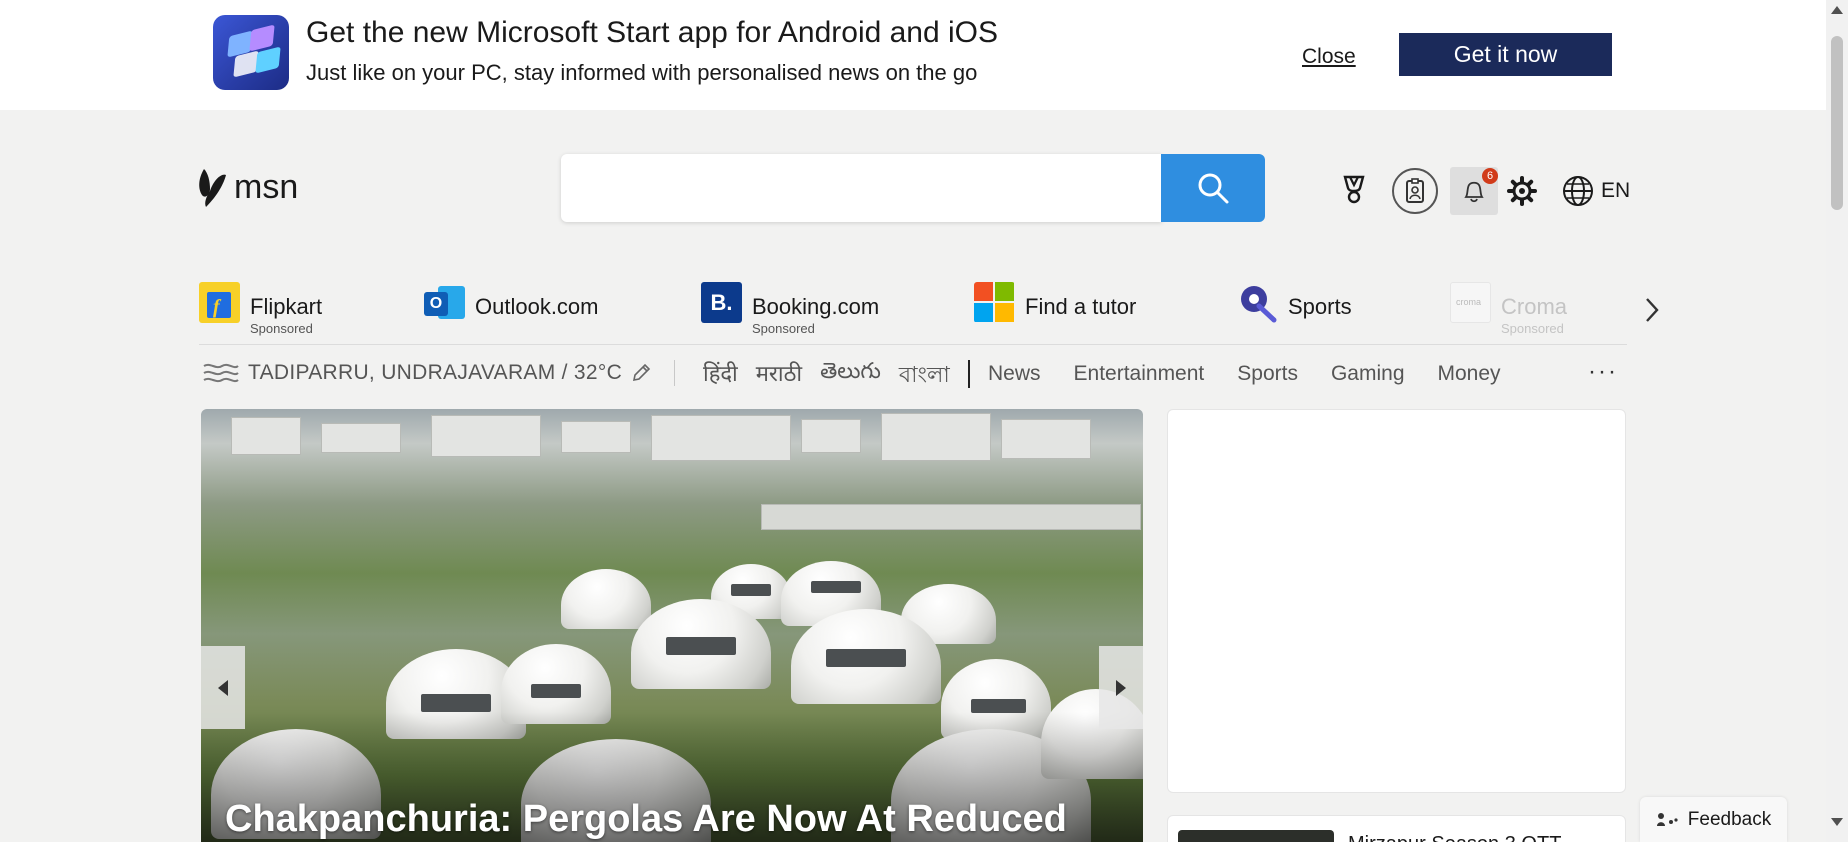  Describe the element at coordinates (1837, 822) in the screenshot. I see `scroll-down-icon` at that location.